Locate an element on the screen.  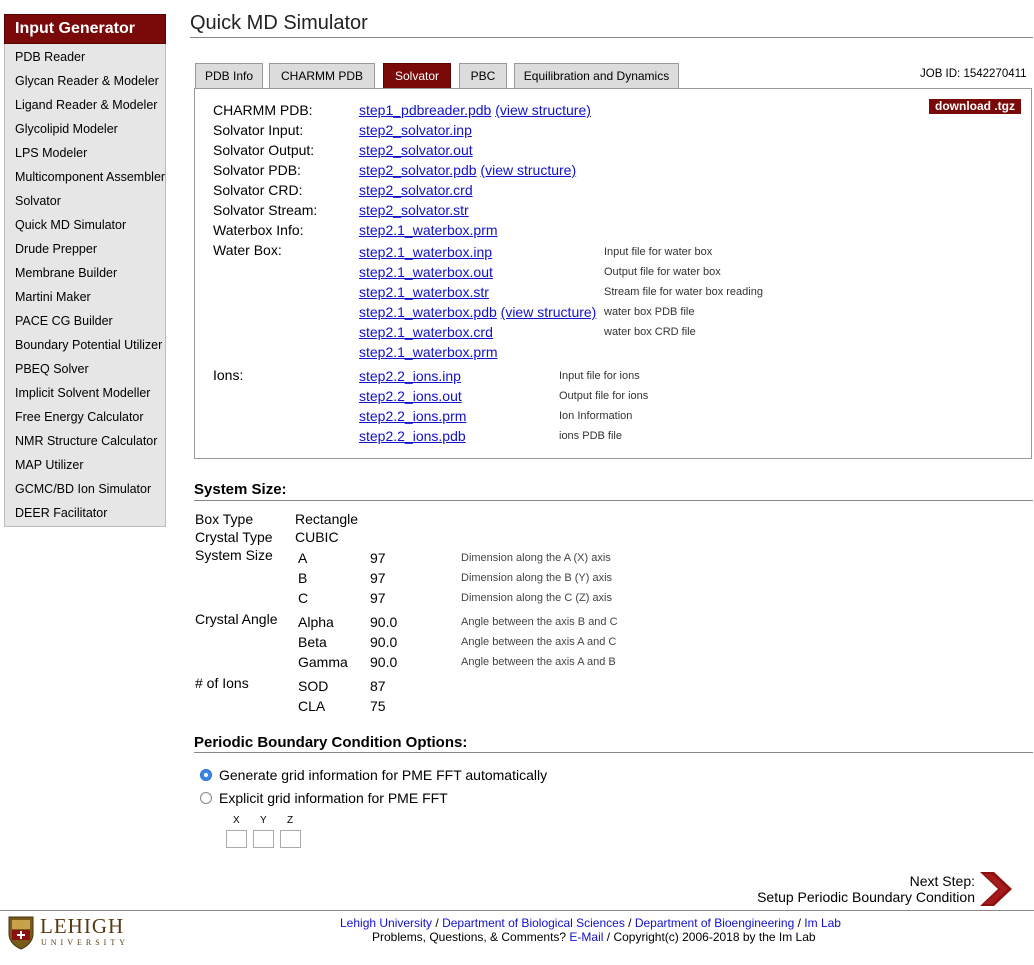
file-row-solvator-crd: Solvator CRD: step2_solvator.crd is located at coordinates (595, 190).